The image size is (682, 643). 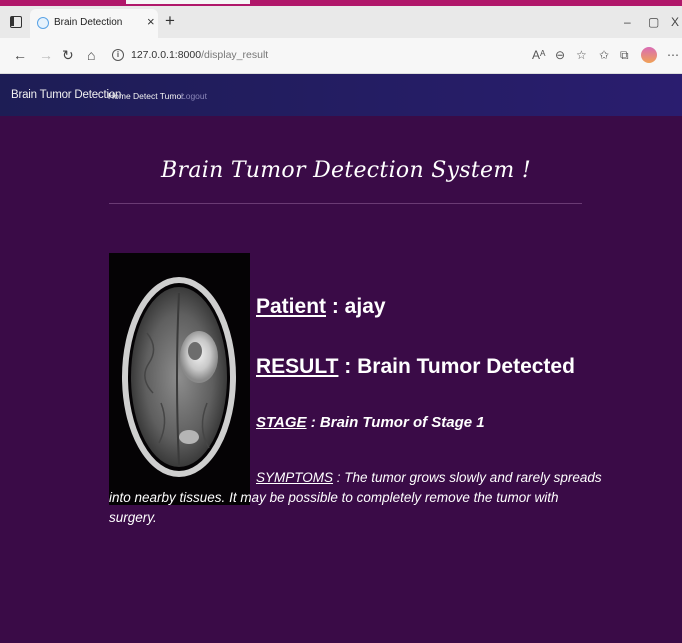 I want to click on profile-icon, so click(x=649, y=55).